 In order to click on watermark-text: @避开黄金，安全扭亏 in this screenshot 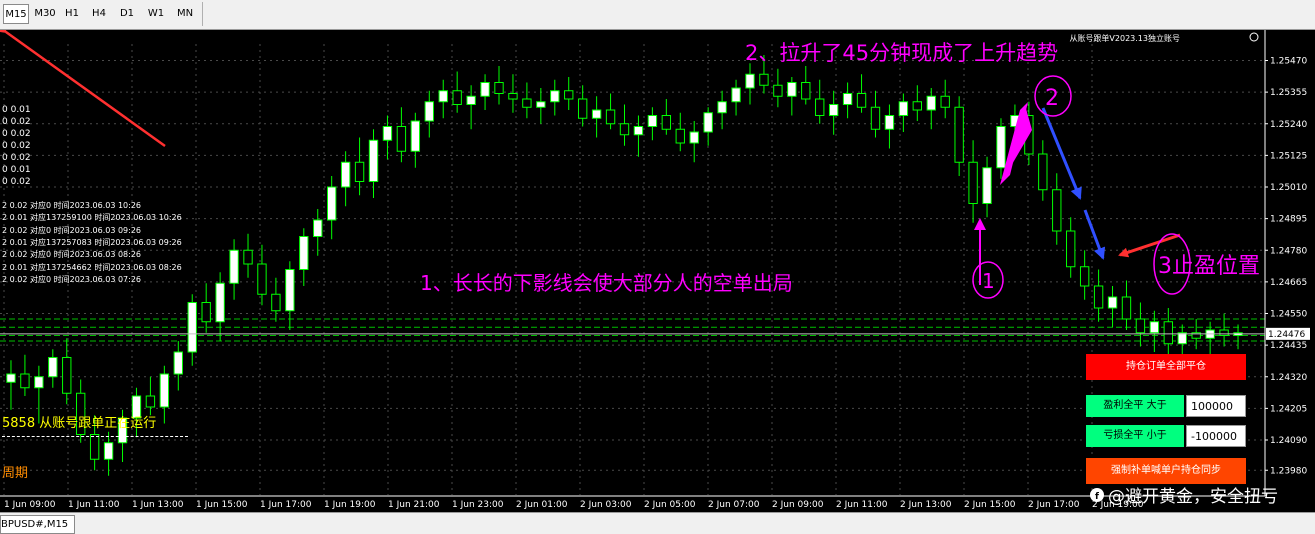, I will do `click(1193, 497)`.